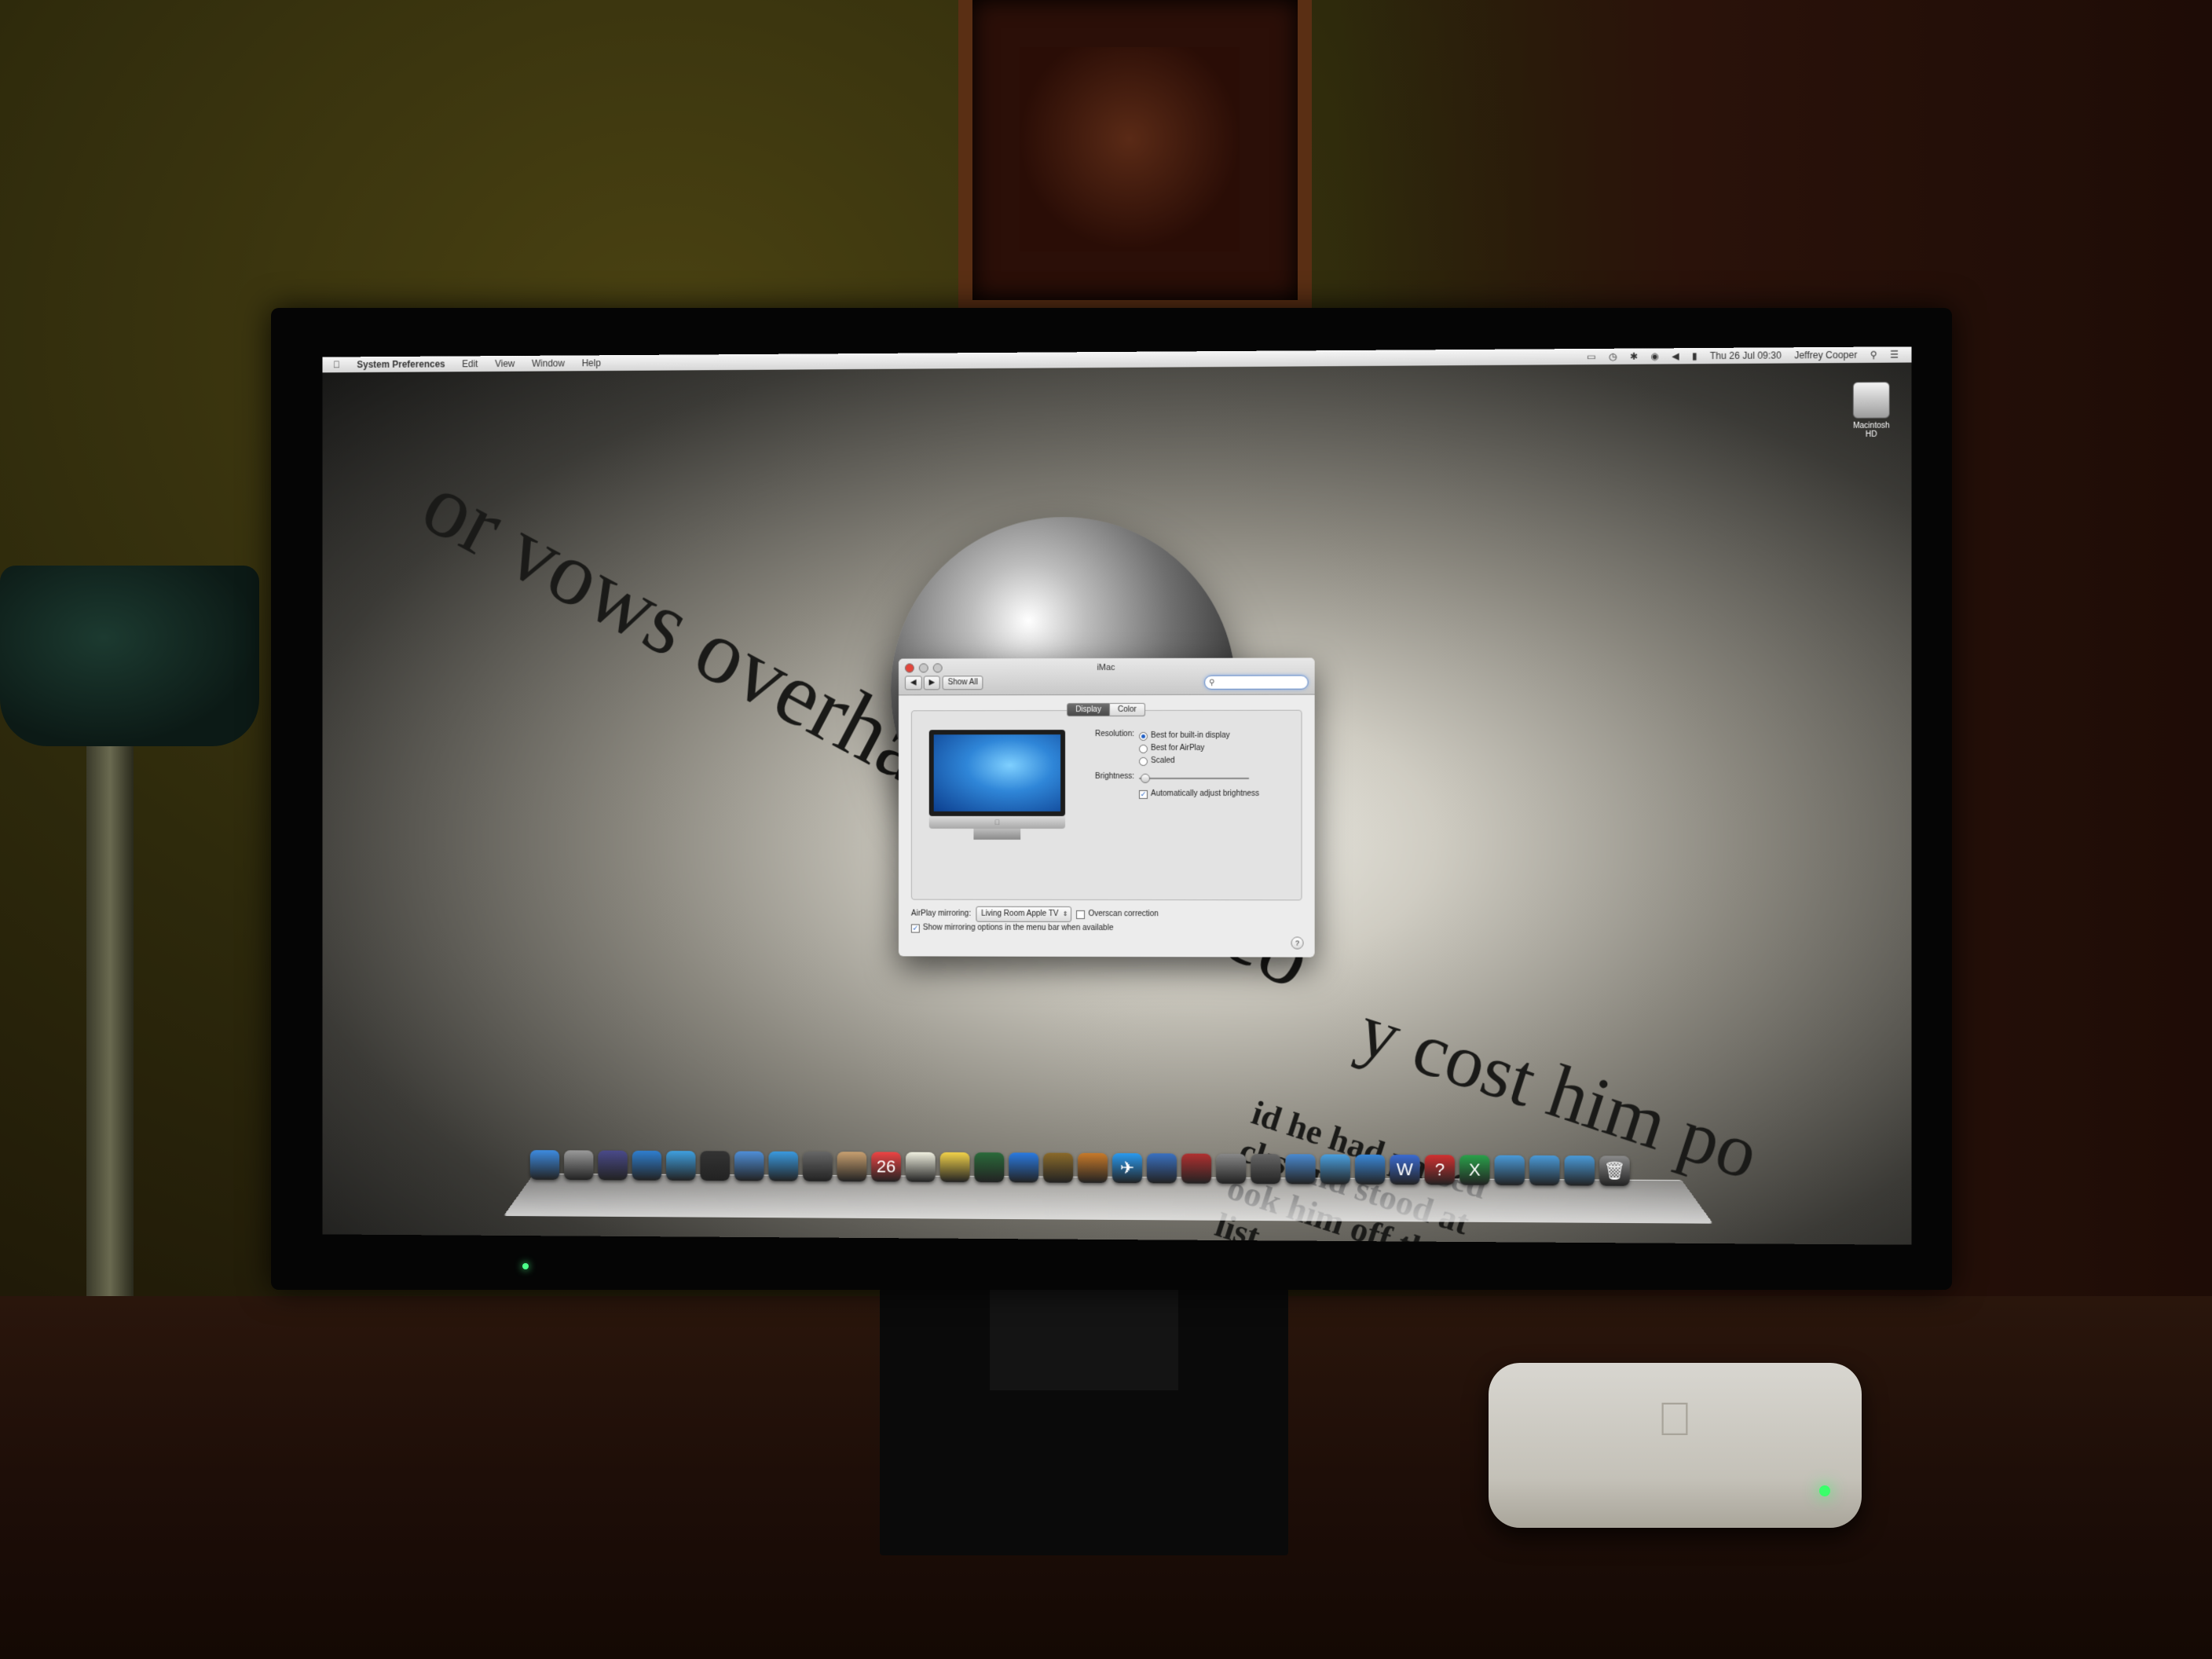 This screenshot has height=1659, width=2212. I want to click on airplay-icon: ▭, so click(1591, 356).